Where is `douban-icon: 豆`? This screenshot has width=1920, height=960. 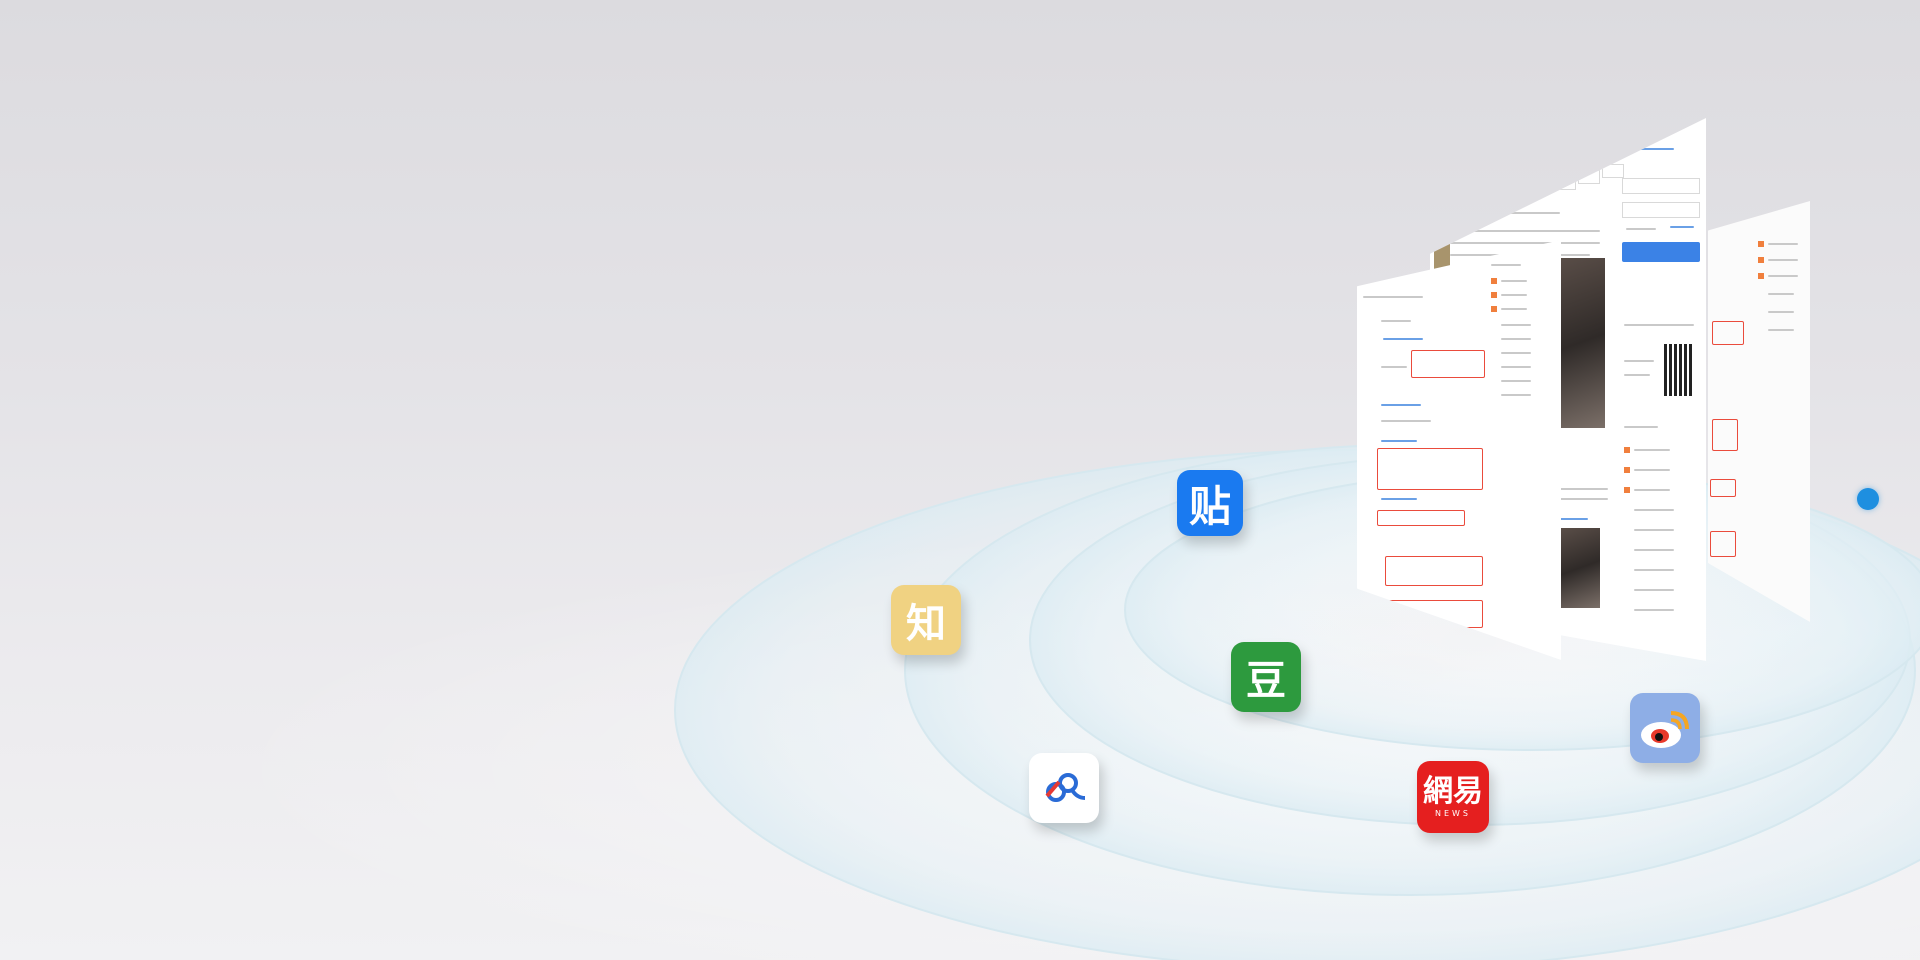
douban-icon: 豆 is located at coordinates (1266, 681).